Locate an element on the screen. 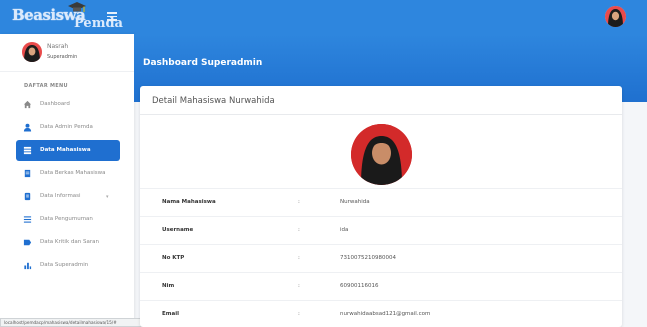 Image resolution: width=647 pixels, height=327 pixels. field-label: Username is located at coordinates (178, 230).